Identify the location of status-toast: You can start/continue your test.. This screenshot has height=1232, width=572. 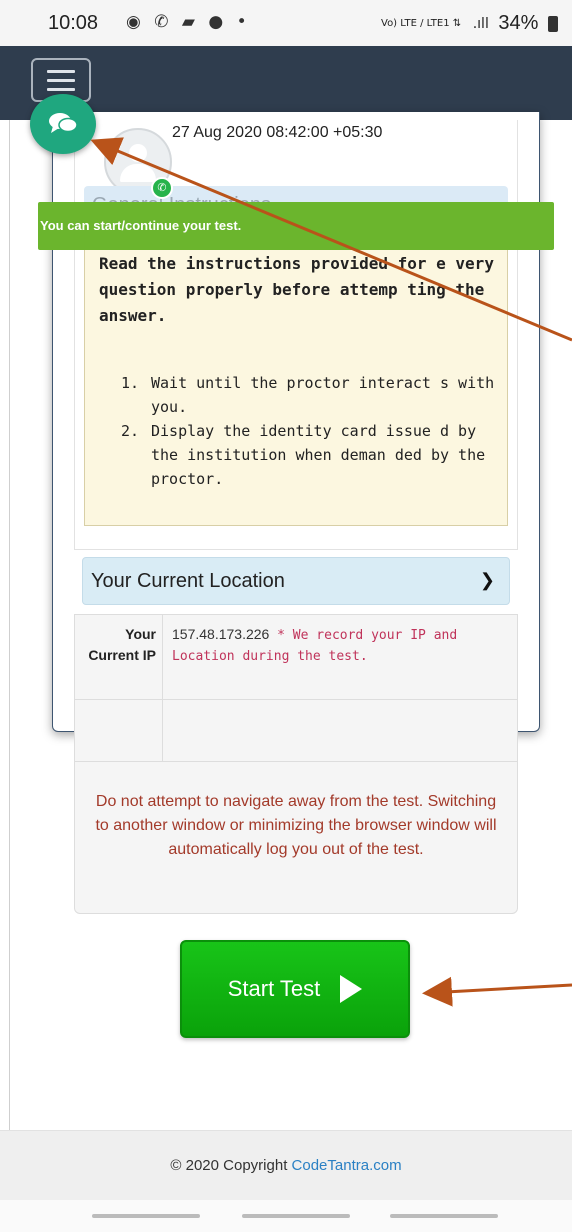
(296, 226).